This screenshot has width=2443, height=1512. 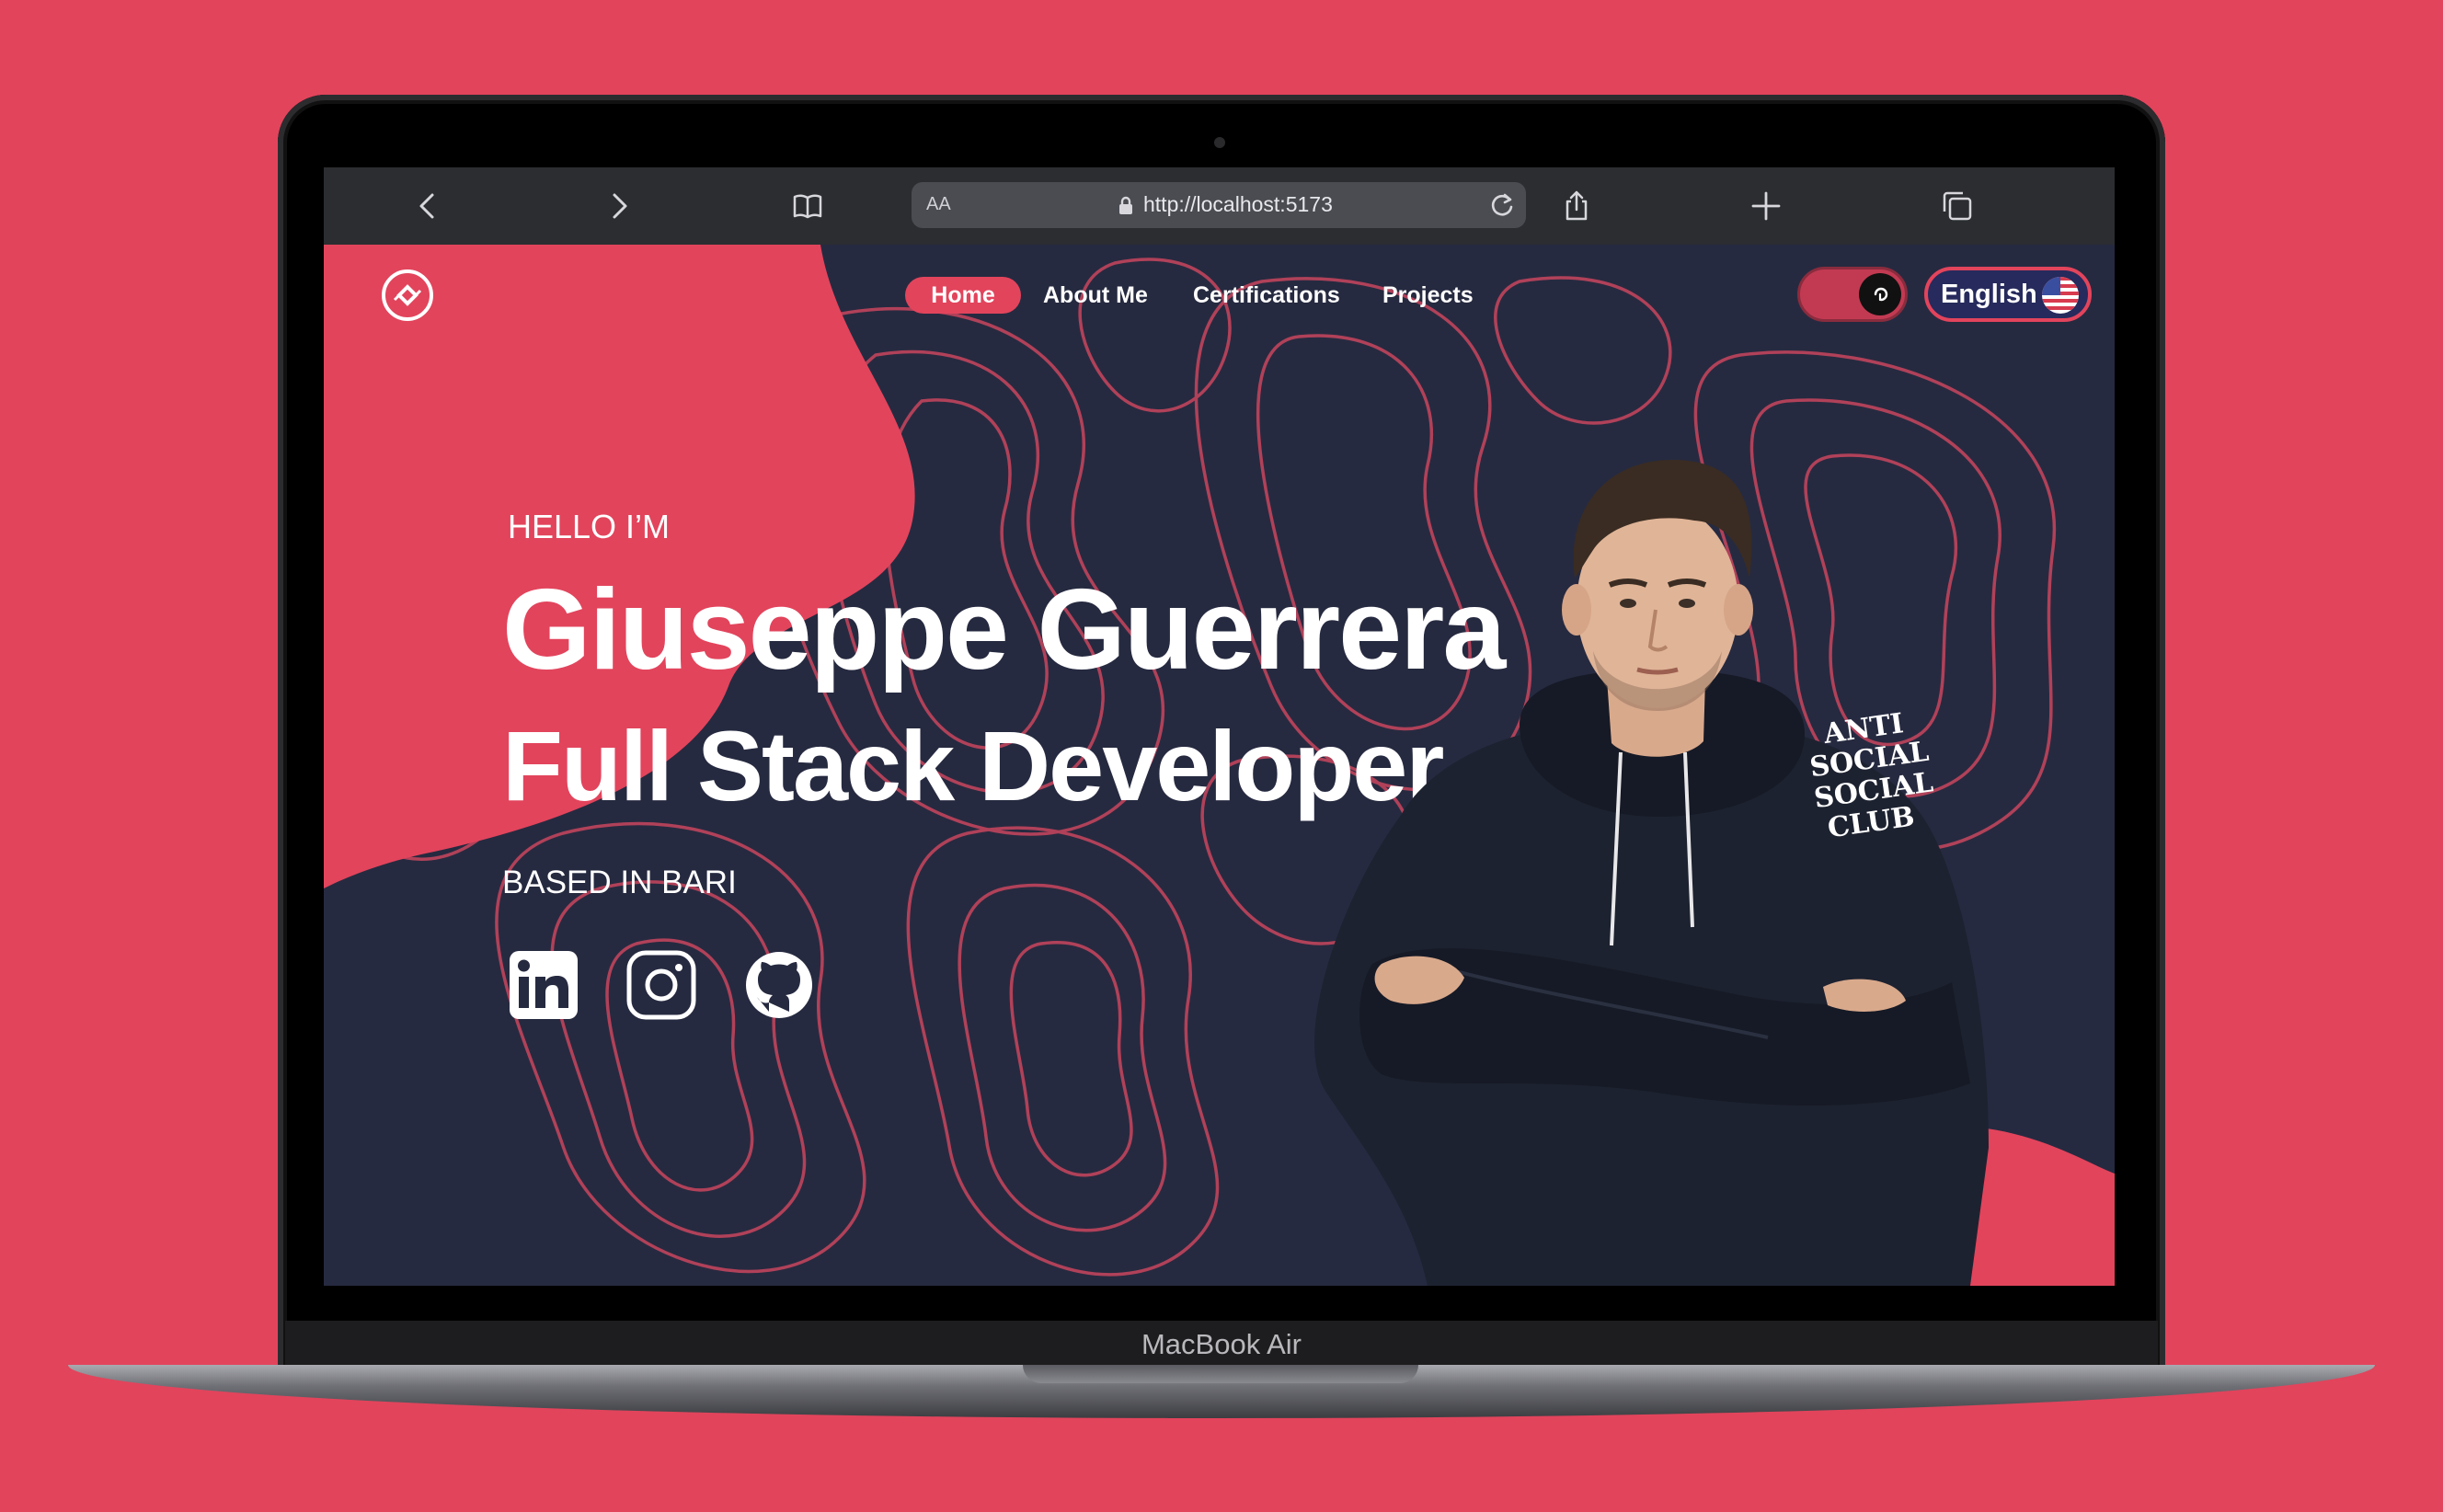 What do you see at coordinates (1428, 295) in the screenshot?
I see `nav-projects: Projects` at bounding box center [1428, 295].